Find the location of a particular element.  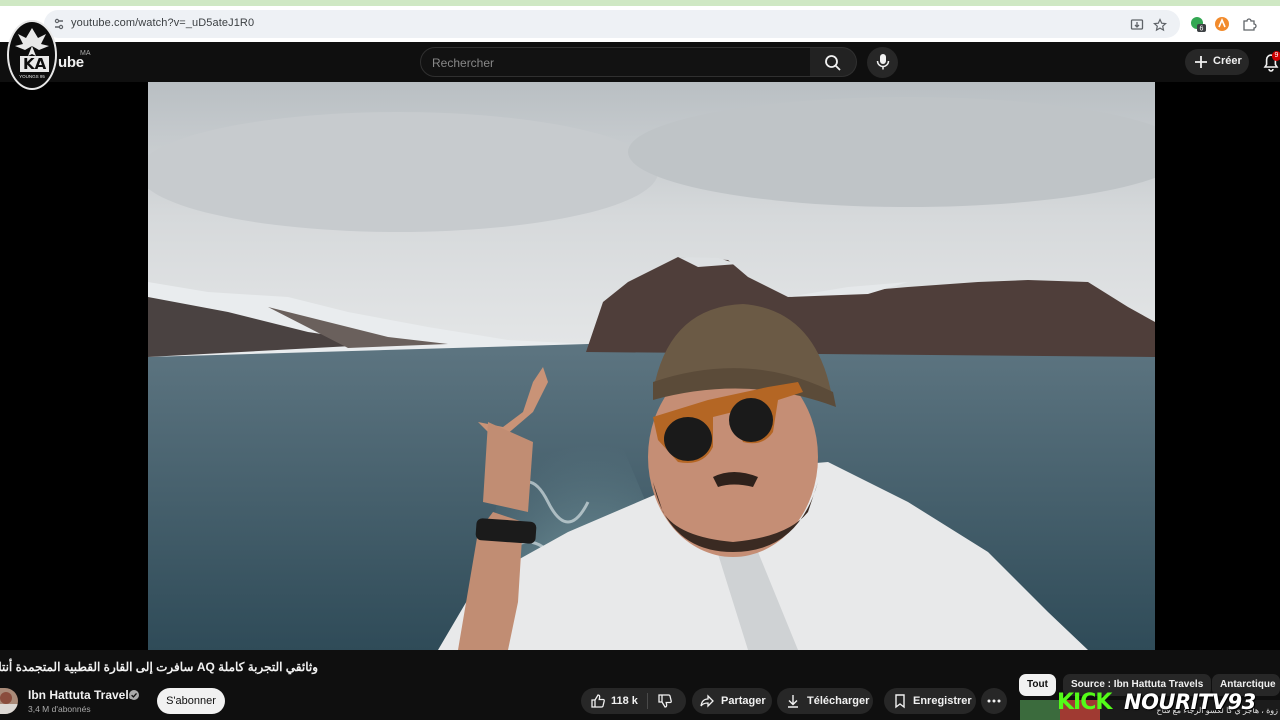

channel-avatar is located at coordinates (9, 701).